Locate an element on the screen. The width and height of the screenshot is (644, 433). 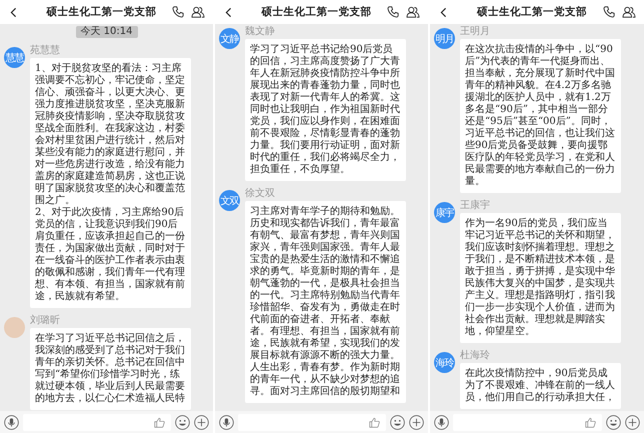
avatar: 慧慧 is located at coordinates (14, 57).